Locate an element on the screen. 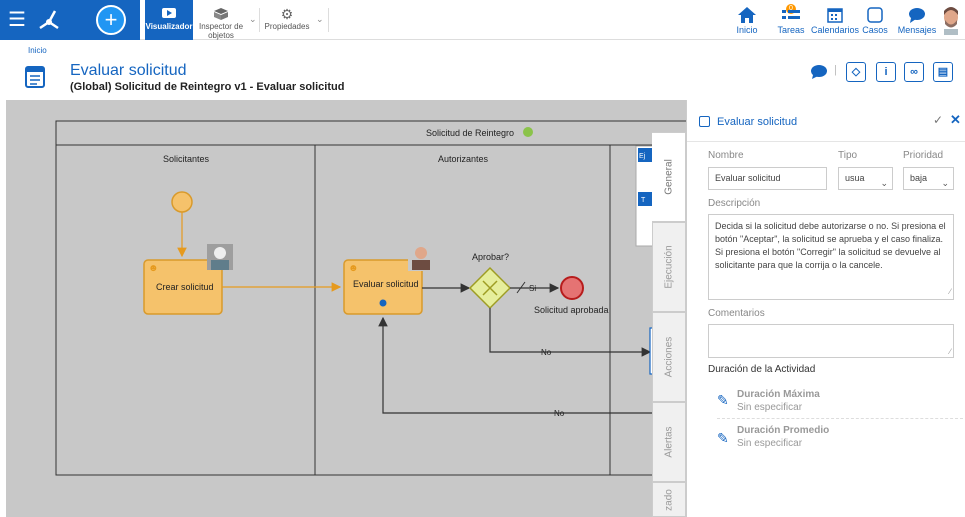 The image size is (965, 517). comentarios-field: ∕ is located at coordinates (831, 341).